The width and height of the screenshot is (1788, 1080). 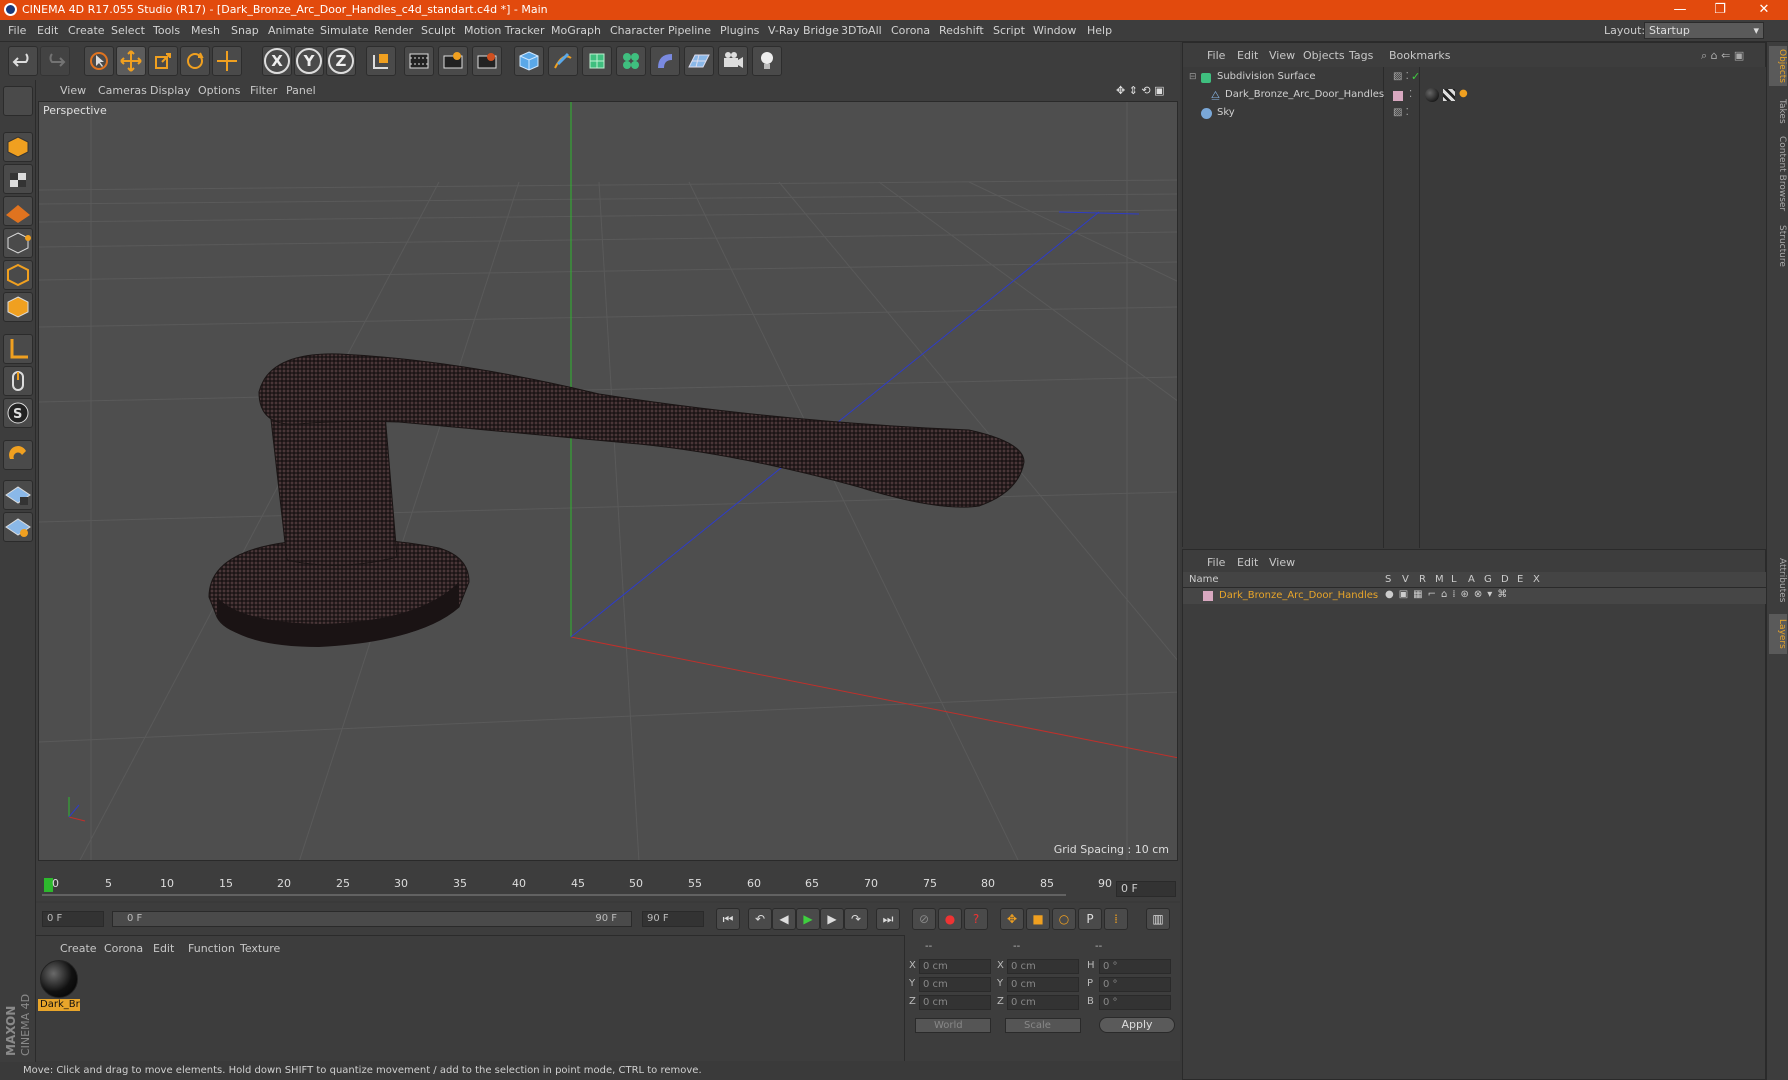 I want to click on menu-help: Help, so click(x=1099, y=30).